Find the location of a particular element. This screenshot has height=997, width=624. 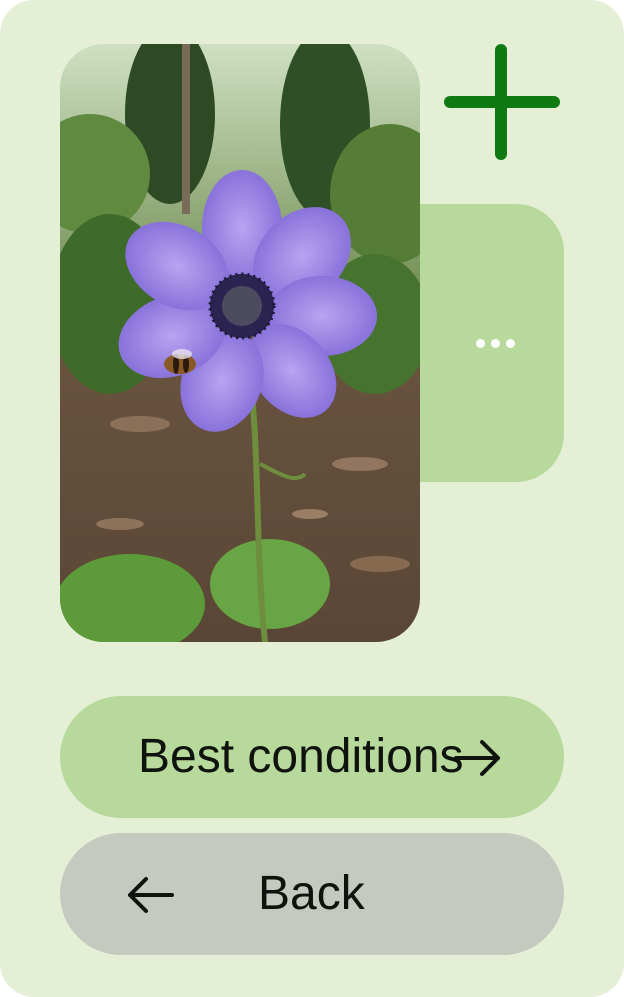

plus-icon is located at coordinates (502, 102).